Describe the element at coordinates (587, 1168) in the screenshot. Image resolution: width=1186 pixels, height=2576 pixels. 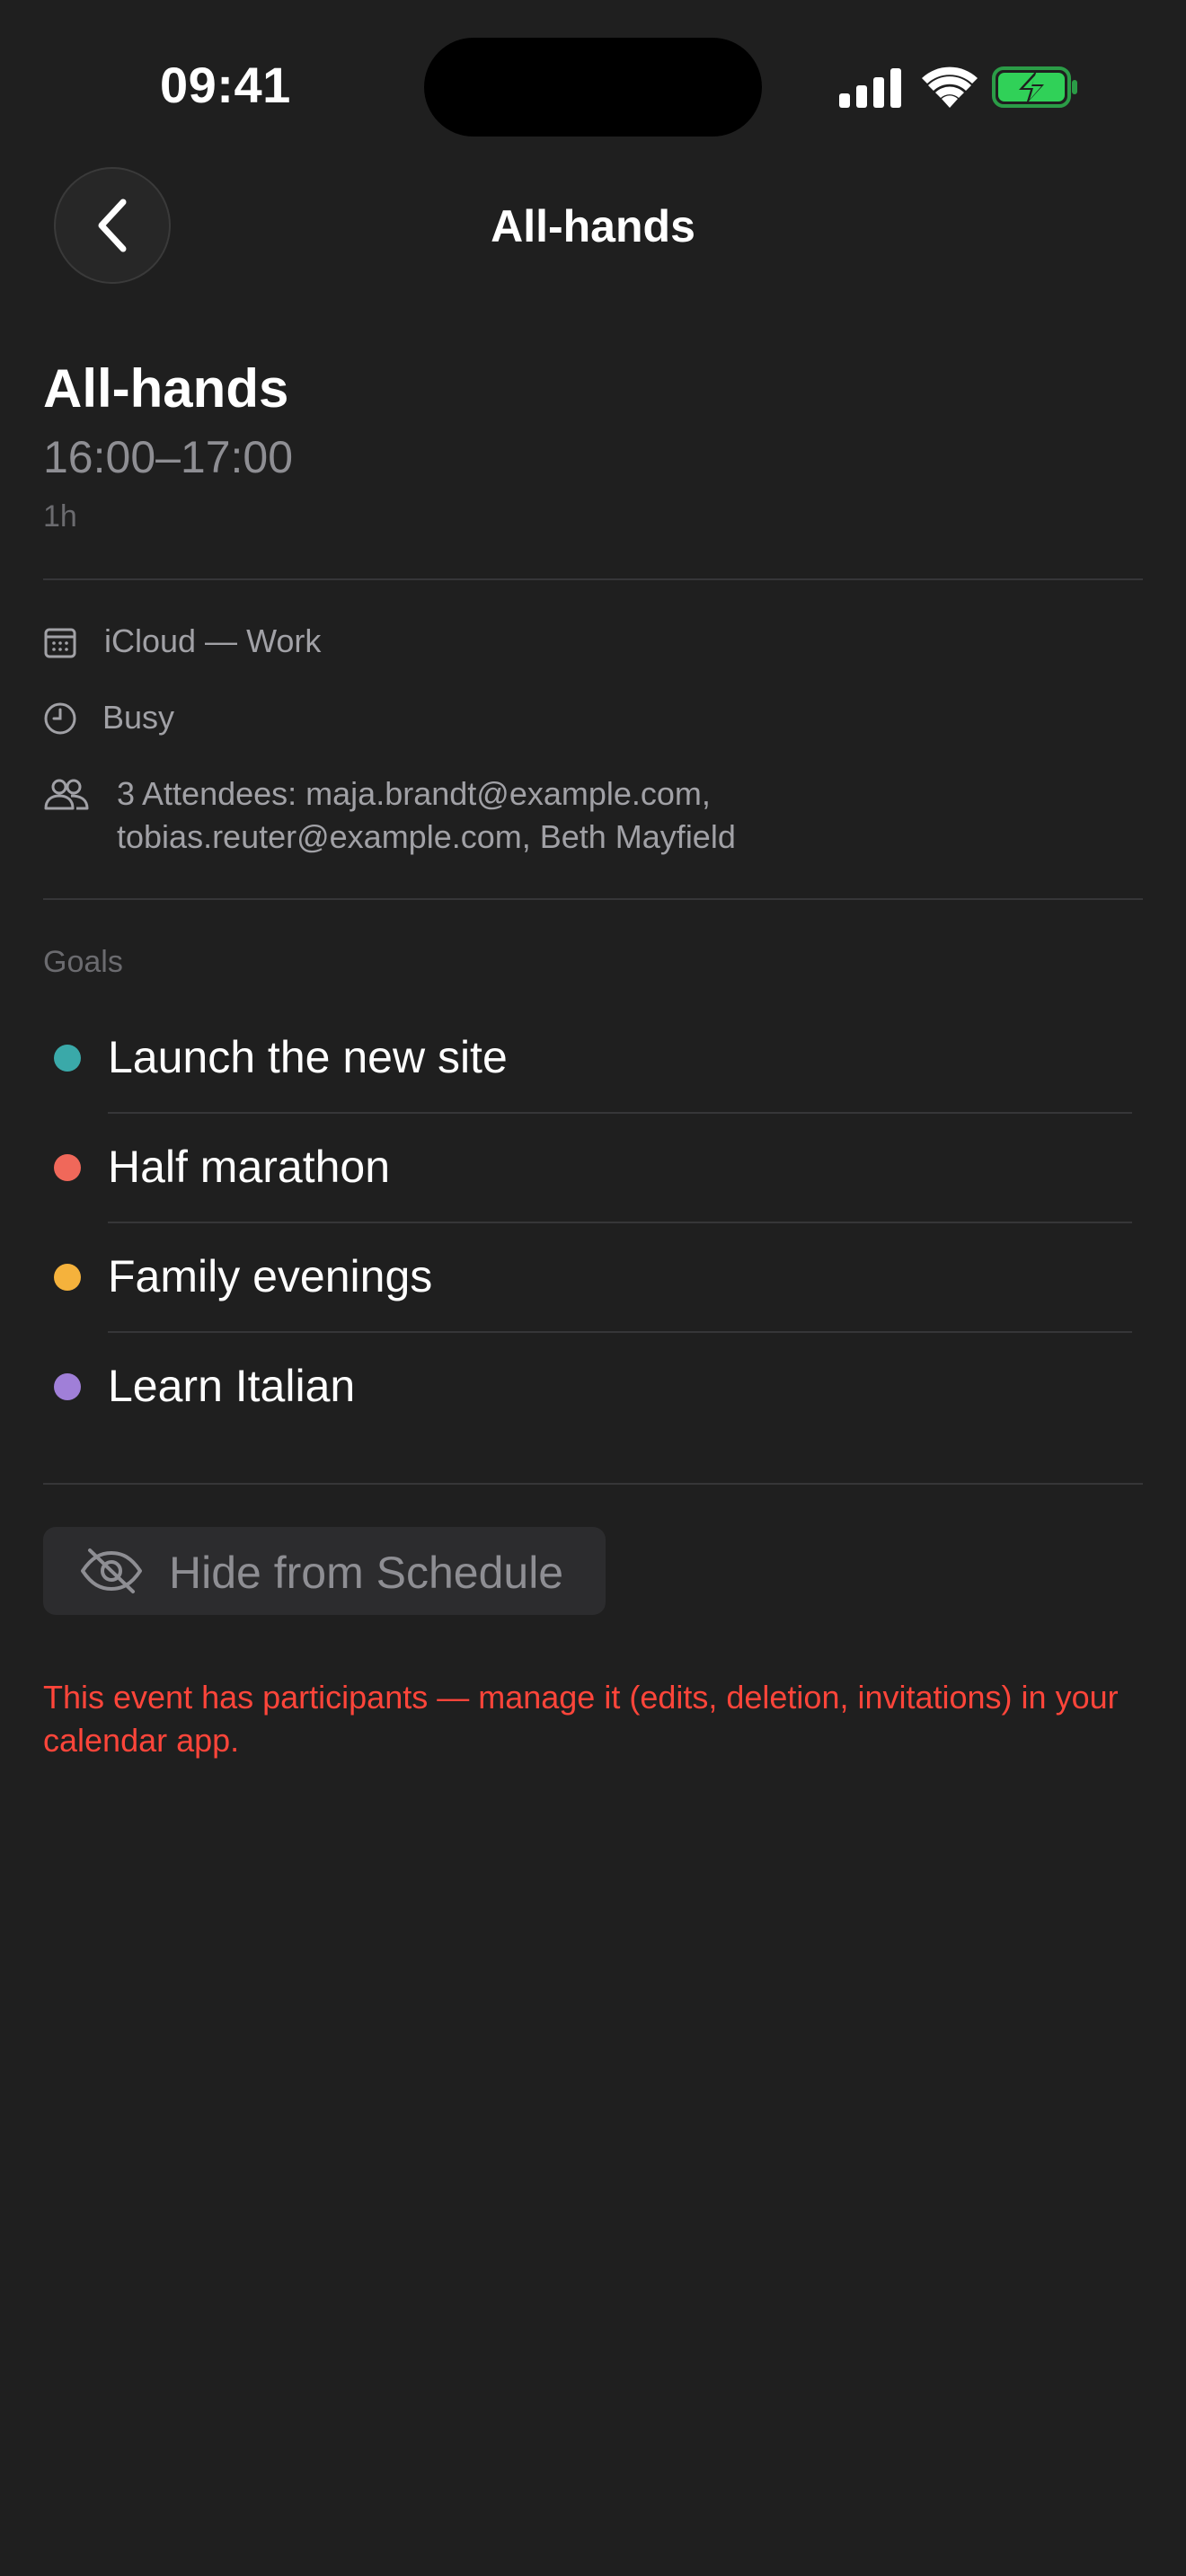
I see `goal-item: Half marathon` at that location.